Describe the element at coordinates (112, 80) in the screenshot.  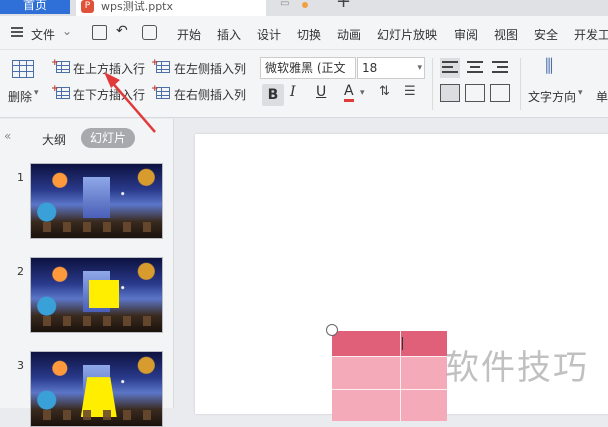
I see `arrow-head` at that location.